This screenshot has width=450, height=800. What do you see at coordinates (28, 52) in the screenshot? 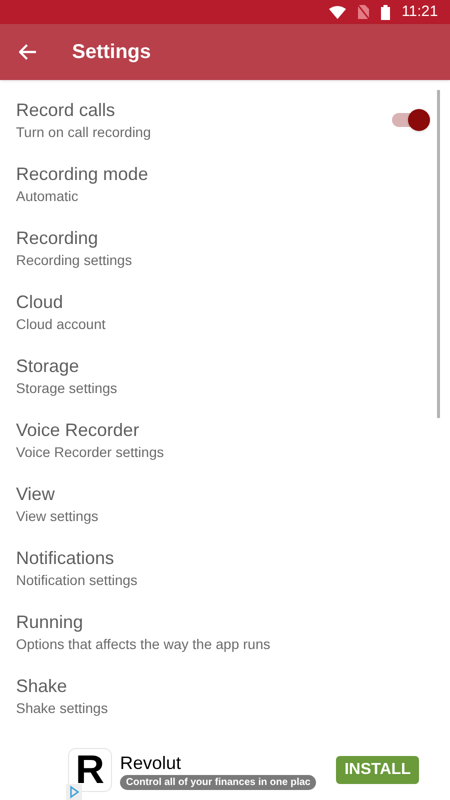
I see `back-arrow-icon` at bounding box center [28, 52].